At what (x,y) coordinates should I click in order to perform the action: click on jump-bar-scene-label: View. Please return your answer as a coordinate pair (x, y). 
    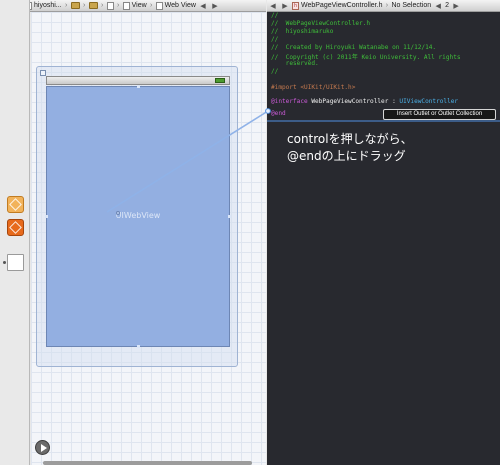
    Looking at the image, I should click on (139, 5).